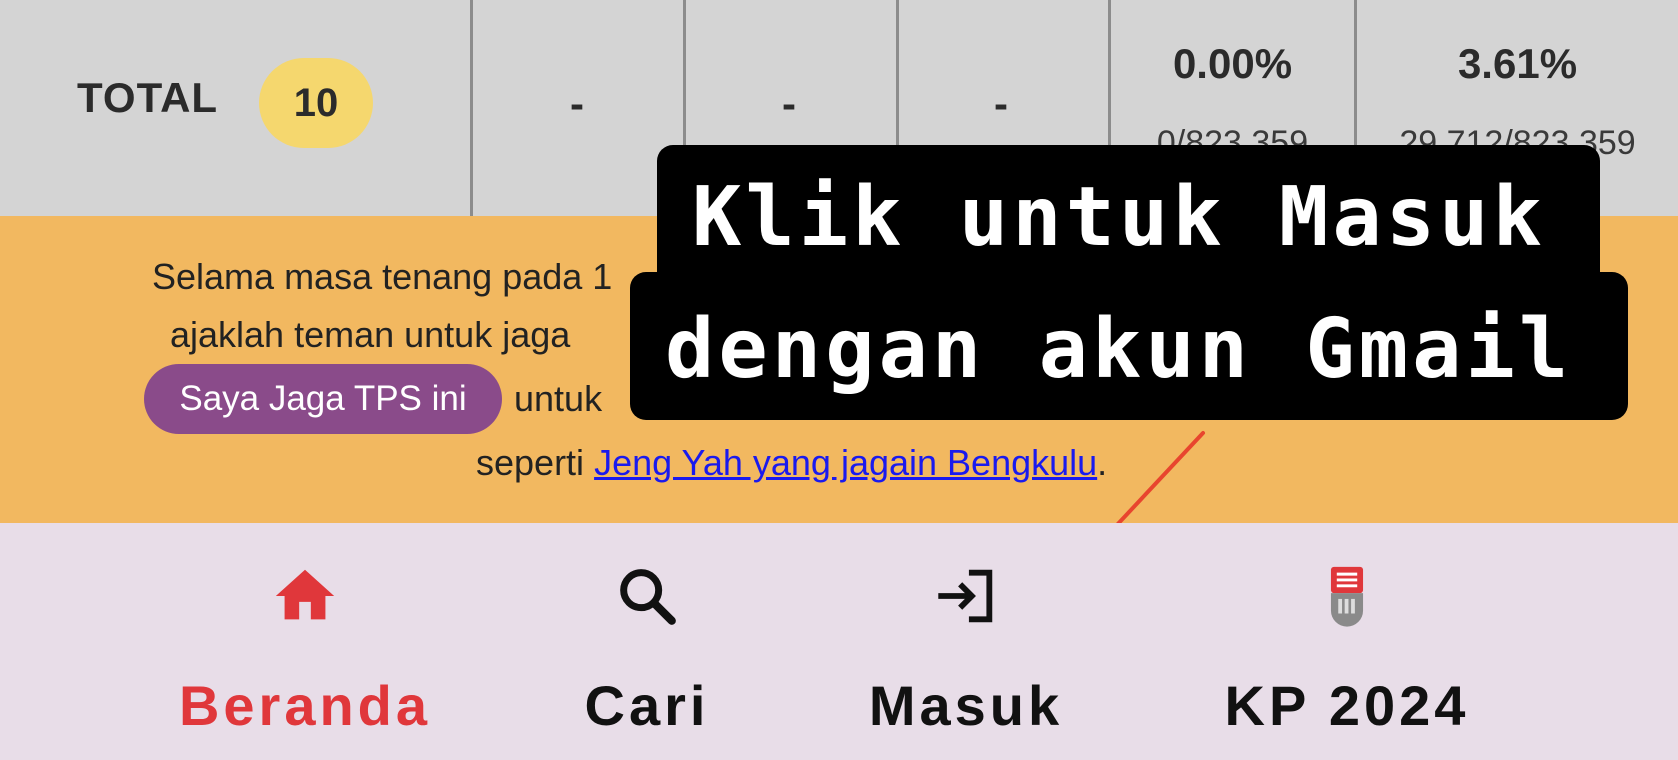 Image resolution: width=1678 pixels, height=760 pixels. Describe the element at coordinates (1347, 705) in the screenshot. I see `nav-label-kp-2024: KP 2024` at that location.